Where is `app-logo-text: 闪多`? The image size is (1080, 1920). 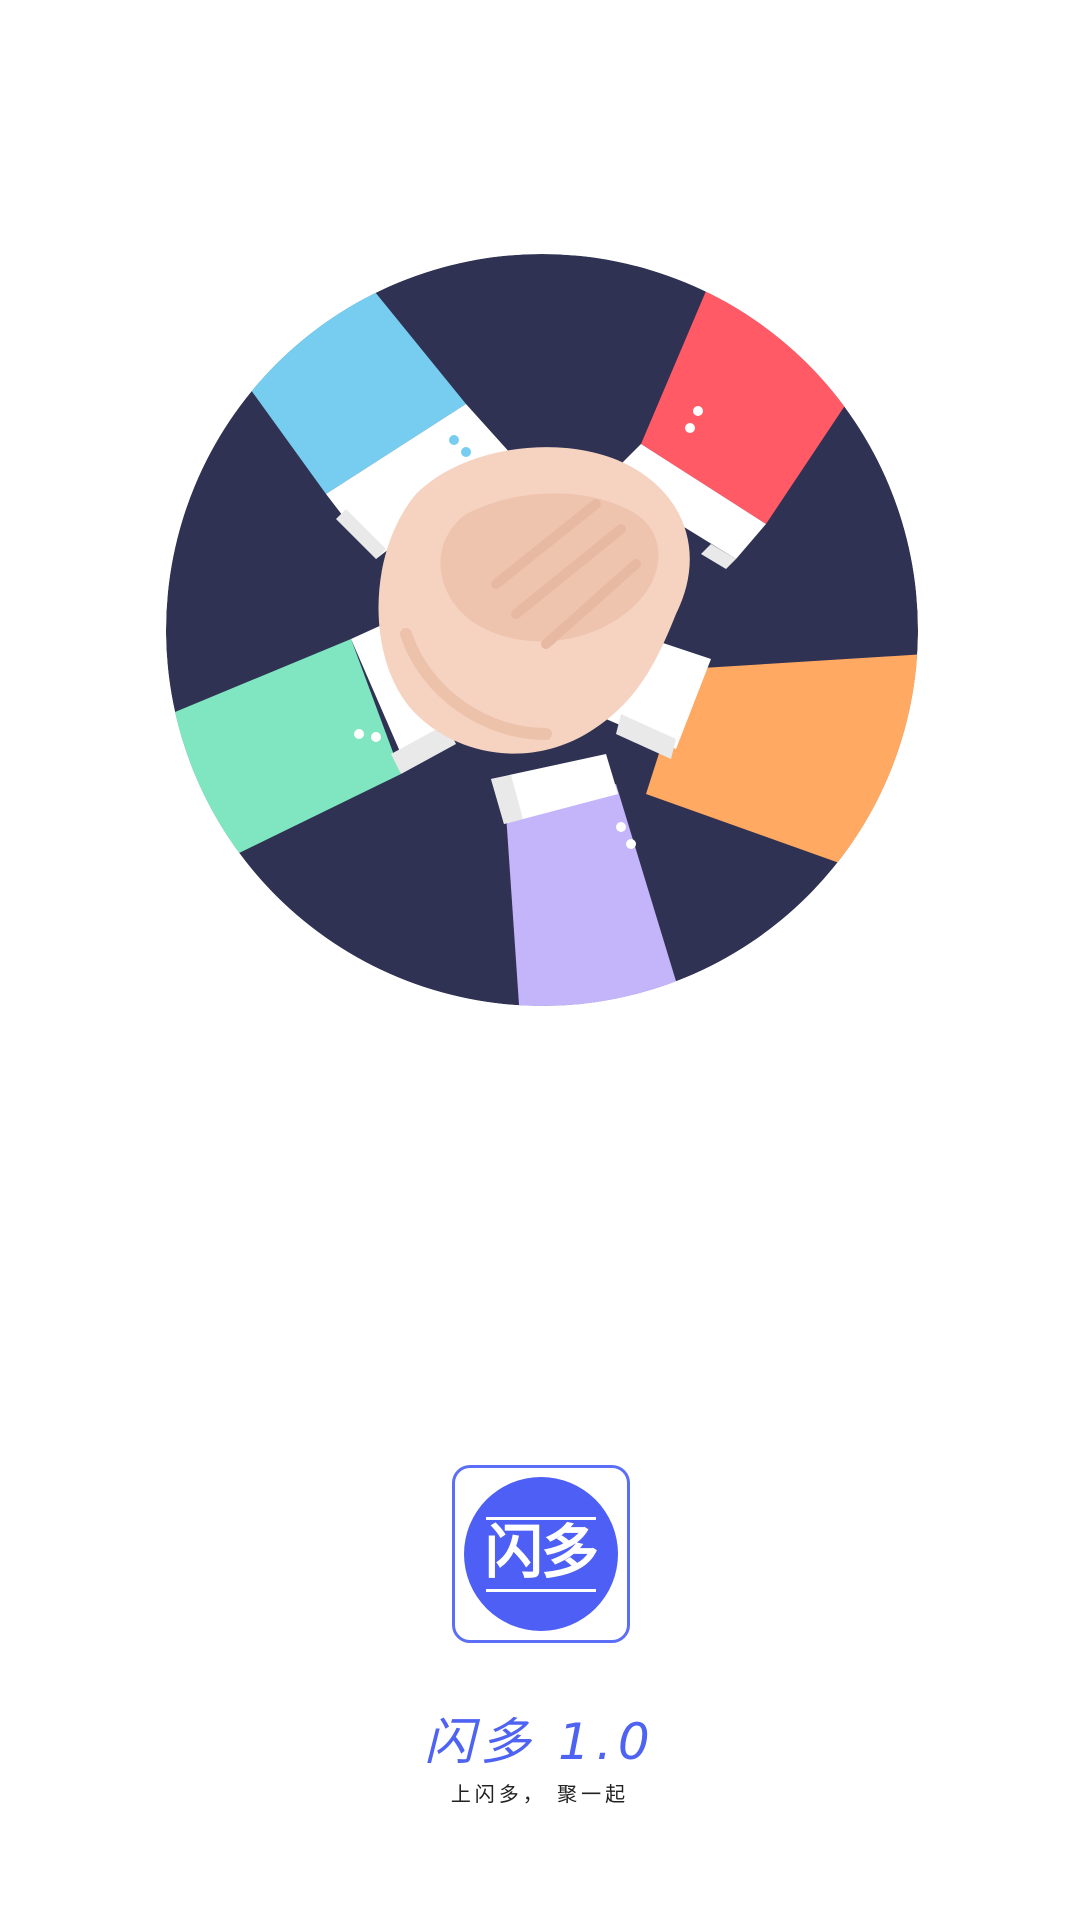
app-logo-text: 闪多 is located at coordinates (541, 1552).